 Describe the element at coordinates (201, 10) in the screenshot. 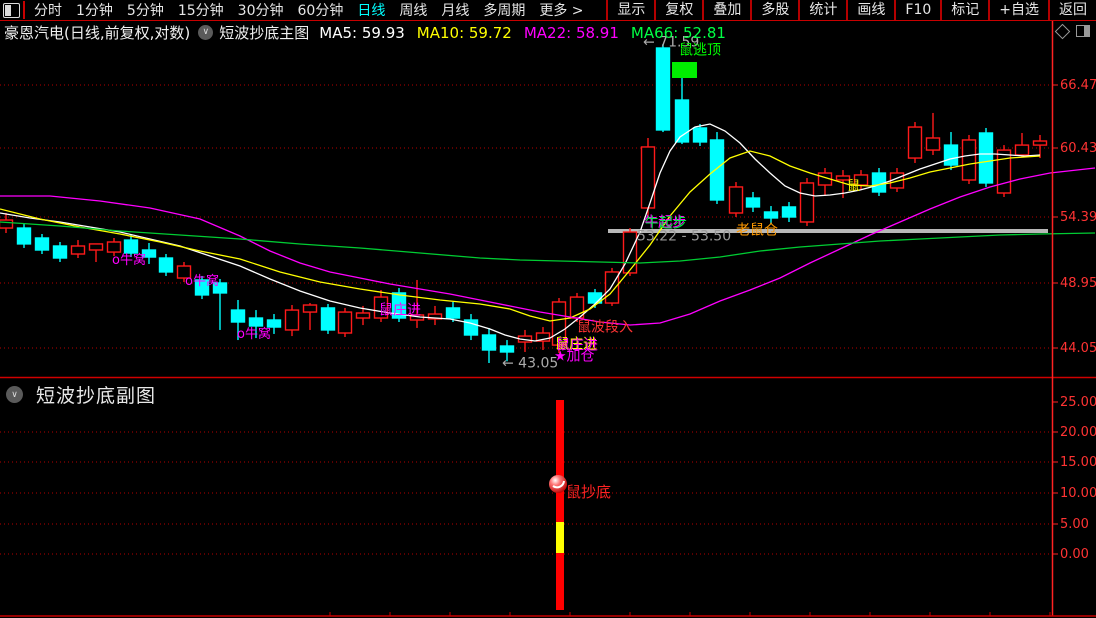

I see `timeframe-item-15分钟: 15分钟` at that location.